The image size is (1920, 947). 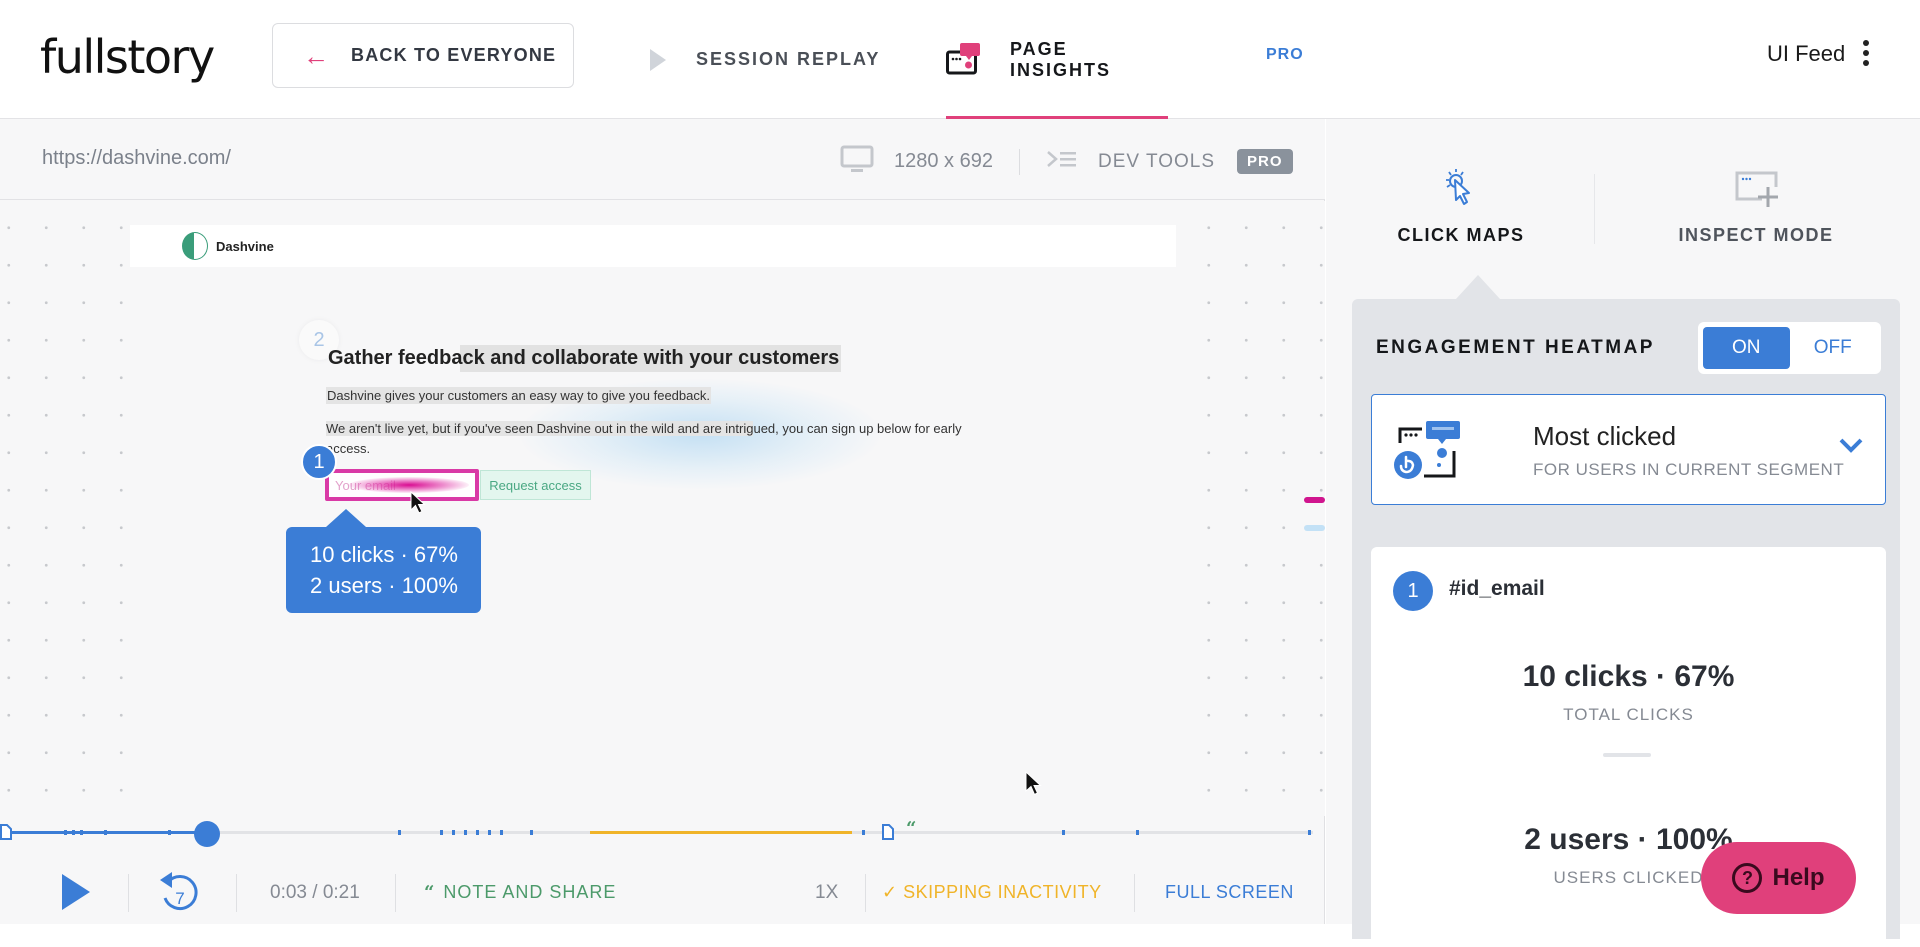 What do you see at coordinates (1461, 235) in the screenshot?
I see `tab-label: CLICK MAPS` at bounding box center [1461, 235].